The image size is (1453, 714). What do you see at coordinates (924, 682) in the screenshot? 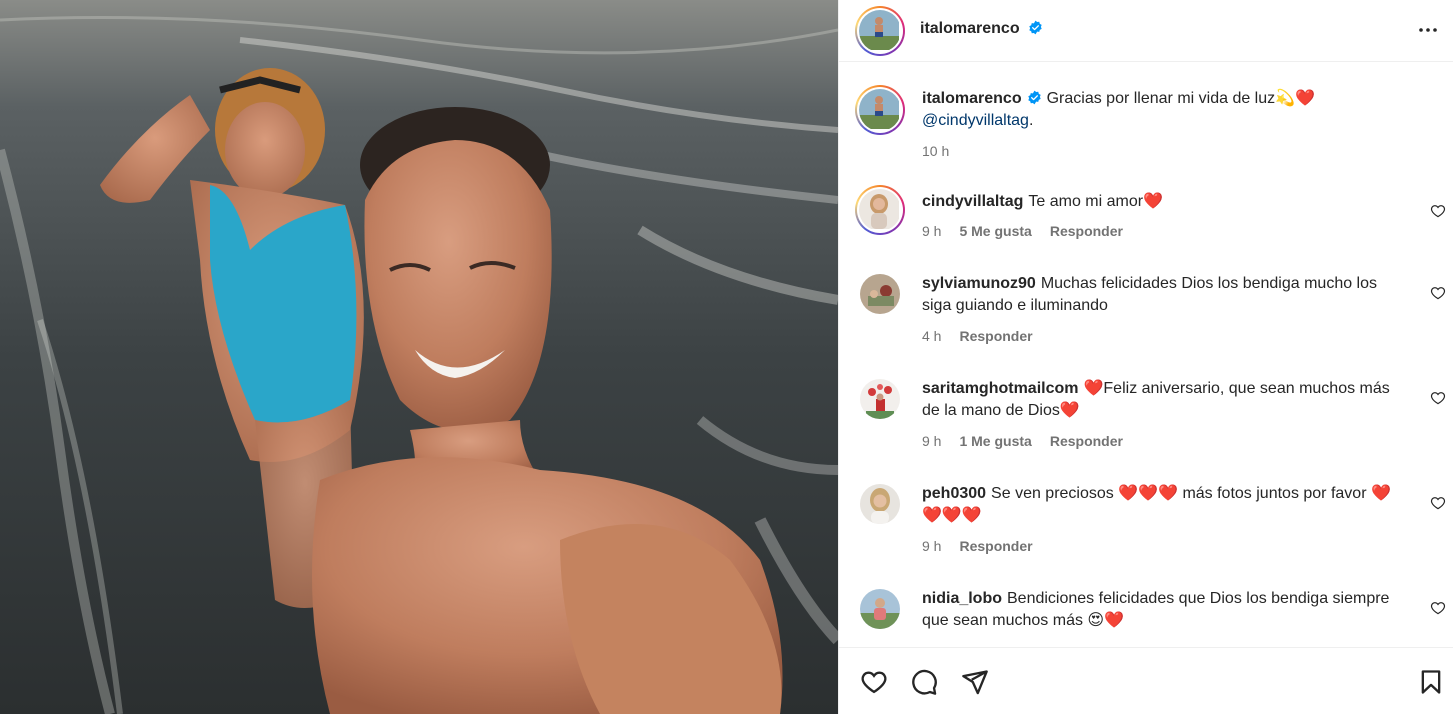
I see `comment-icon` at bounding box center [924, 682].